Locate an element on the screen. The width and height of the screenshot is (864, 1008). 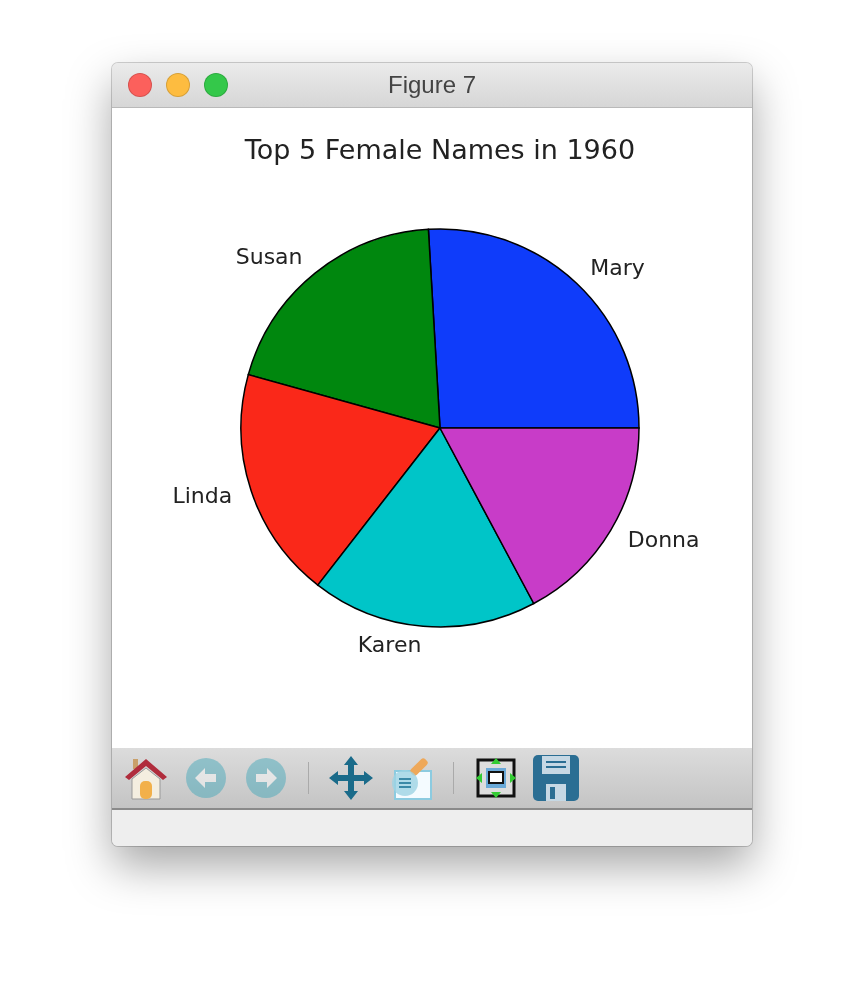
save-button is located at coordinates (556, 778).